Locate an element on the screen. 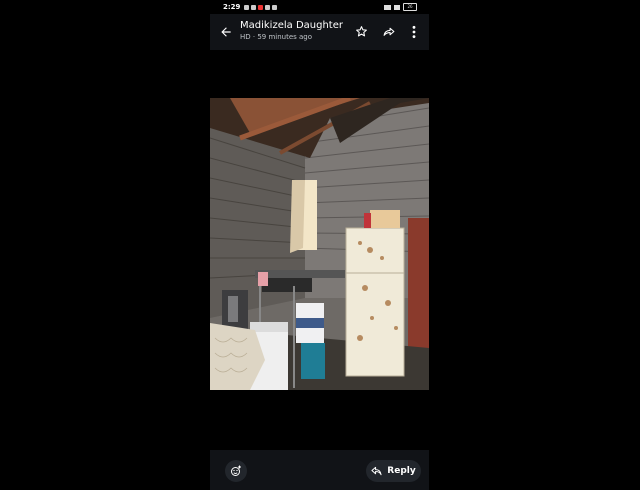 Image resolution: width=640 pixels, height=490 pixels. reply-label: Reply is located at coordinates (401, 471).